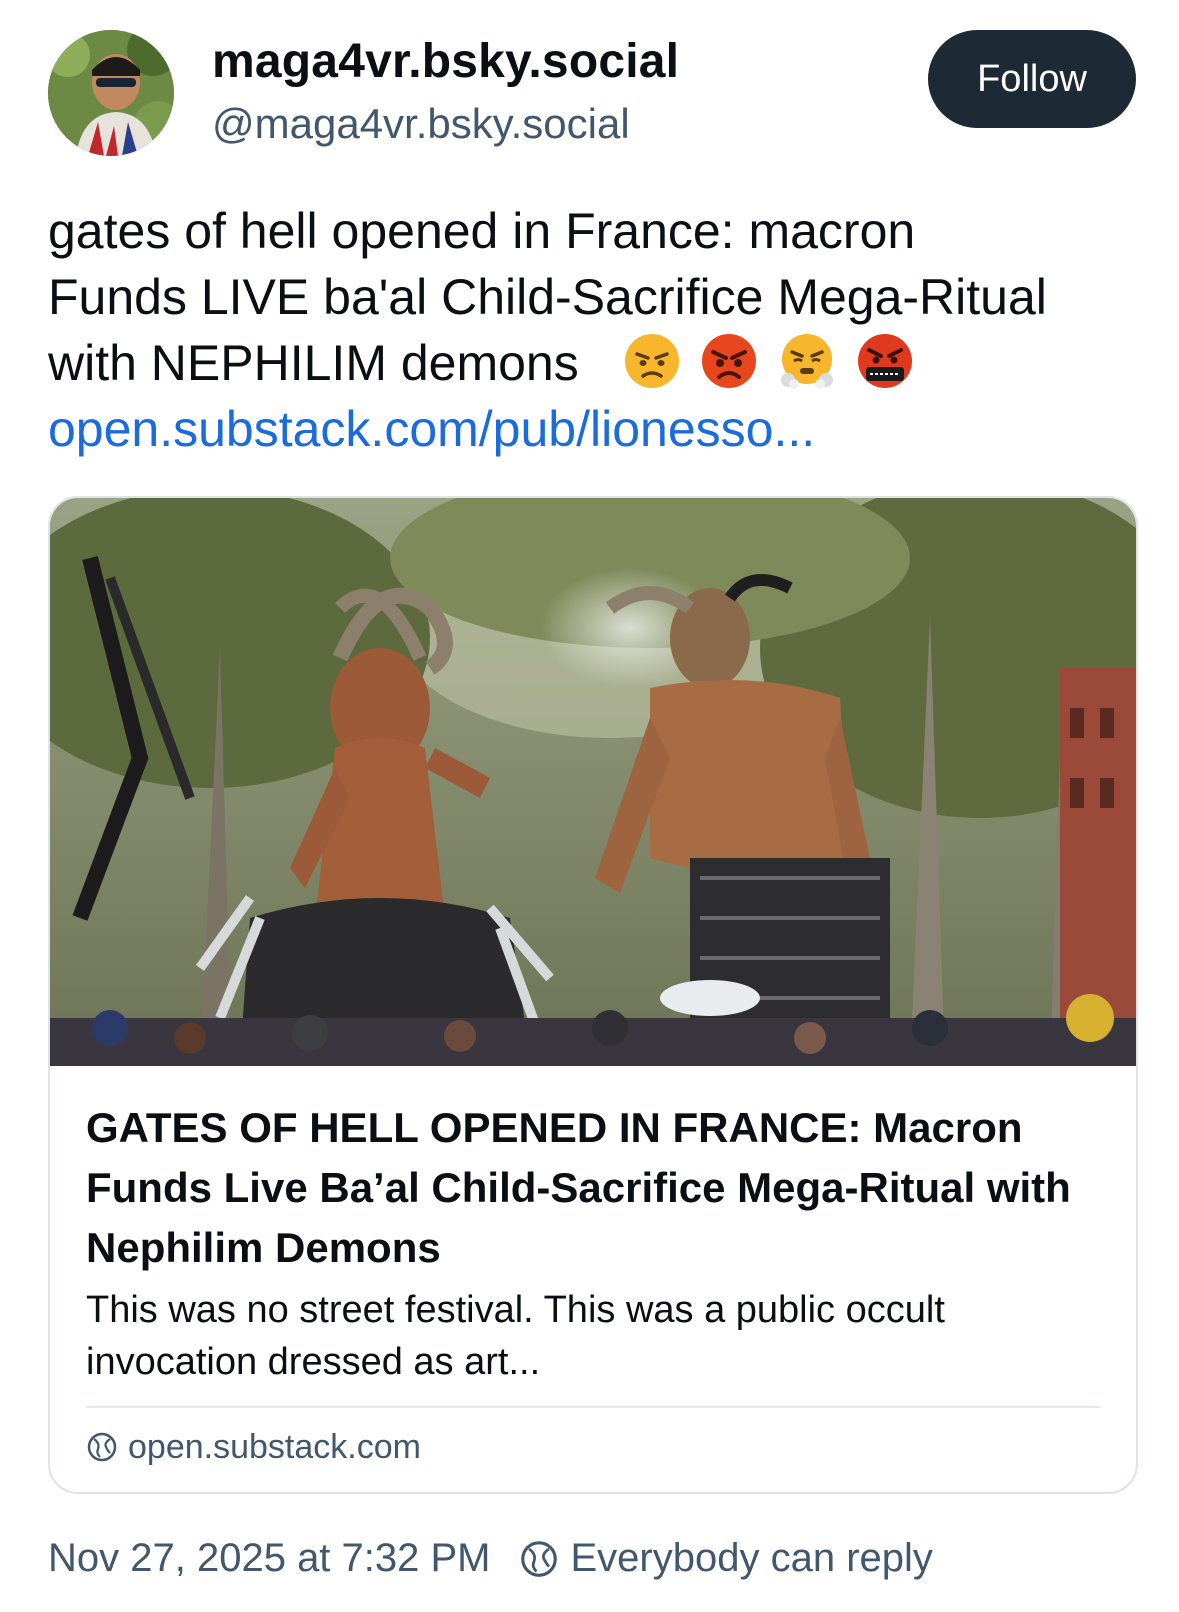 This screenshot has width=1179, height=1612. I want to click on post-text-line-content: with NEPHILIM demons, so click(313, 363).